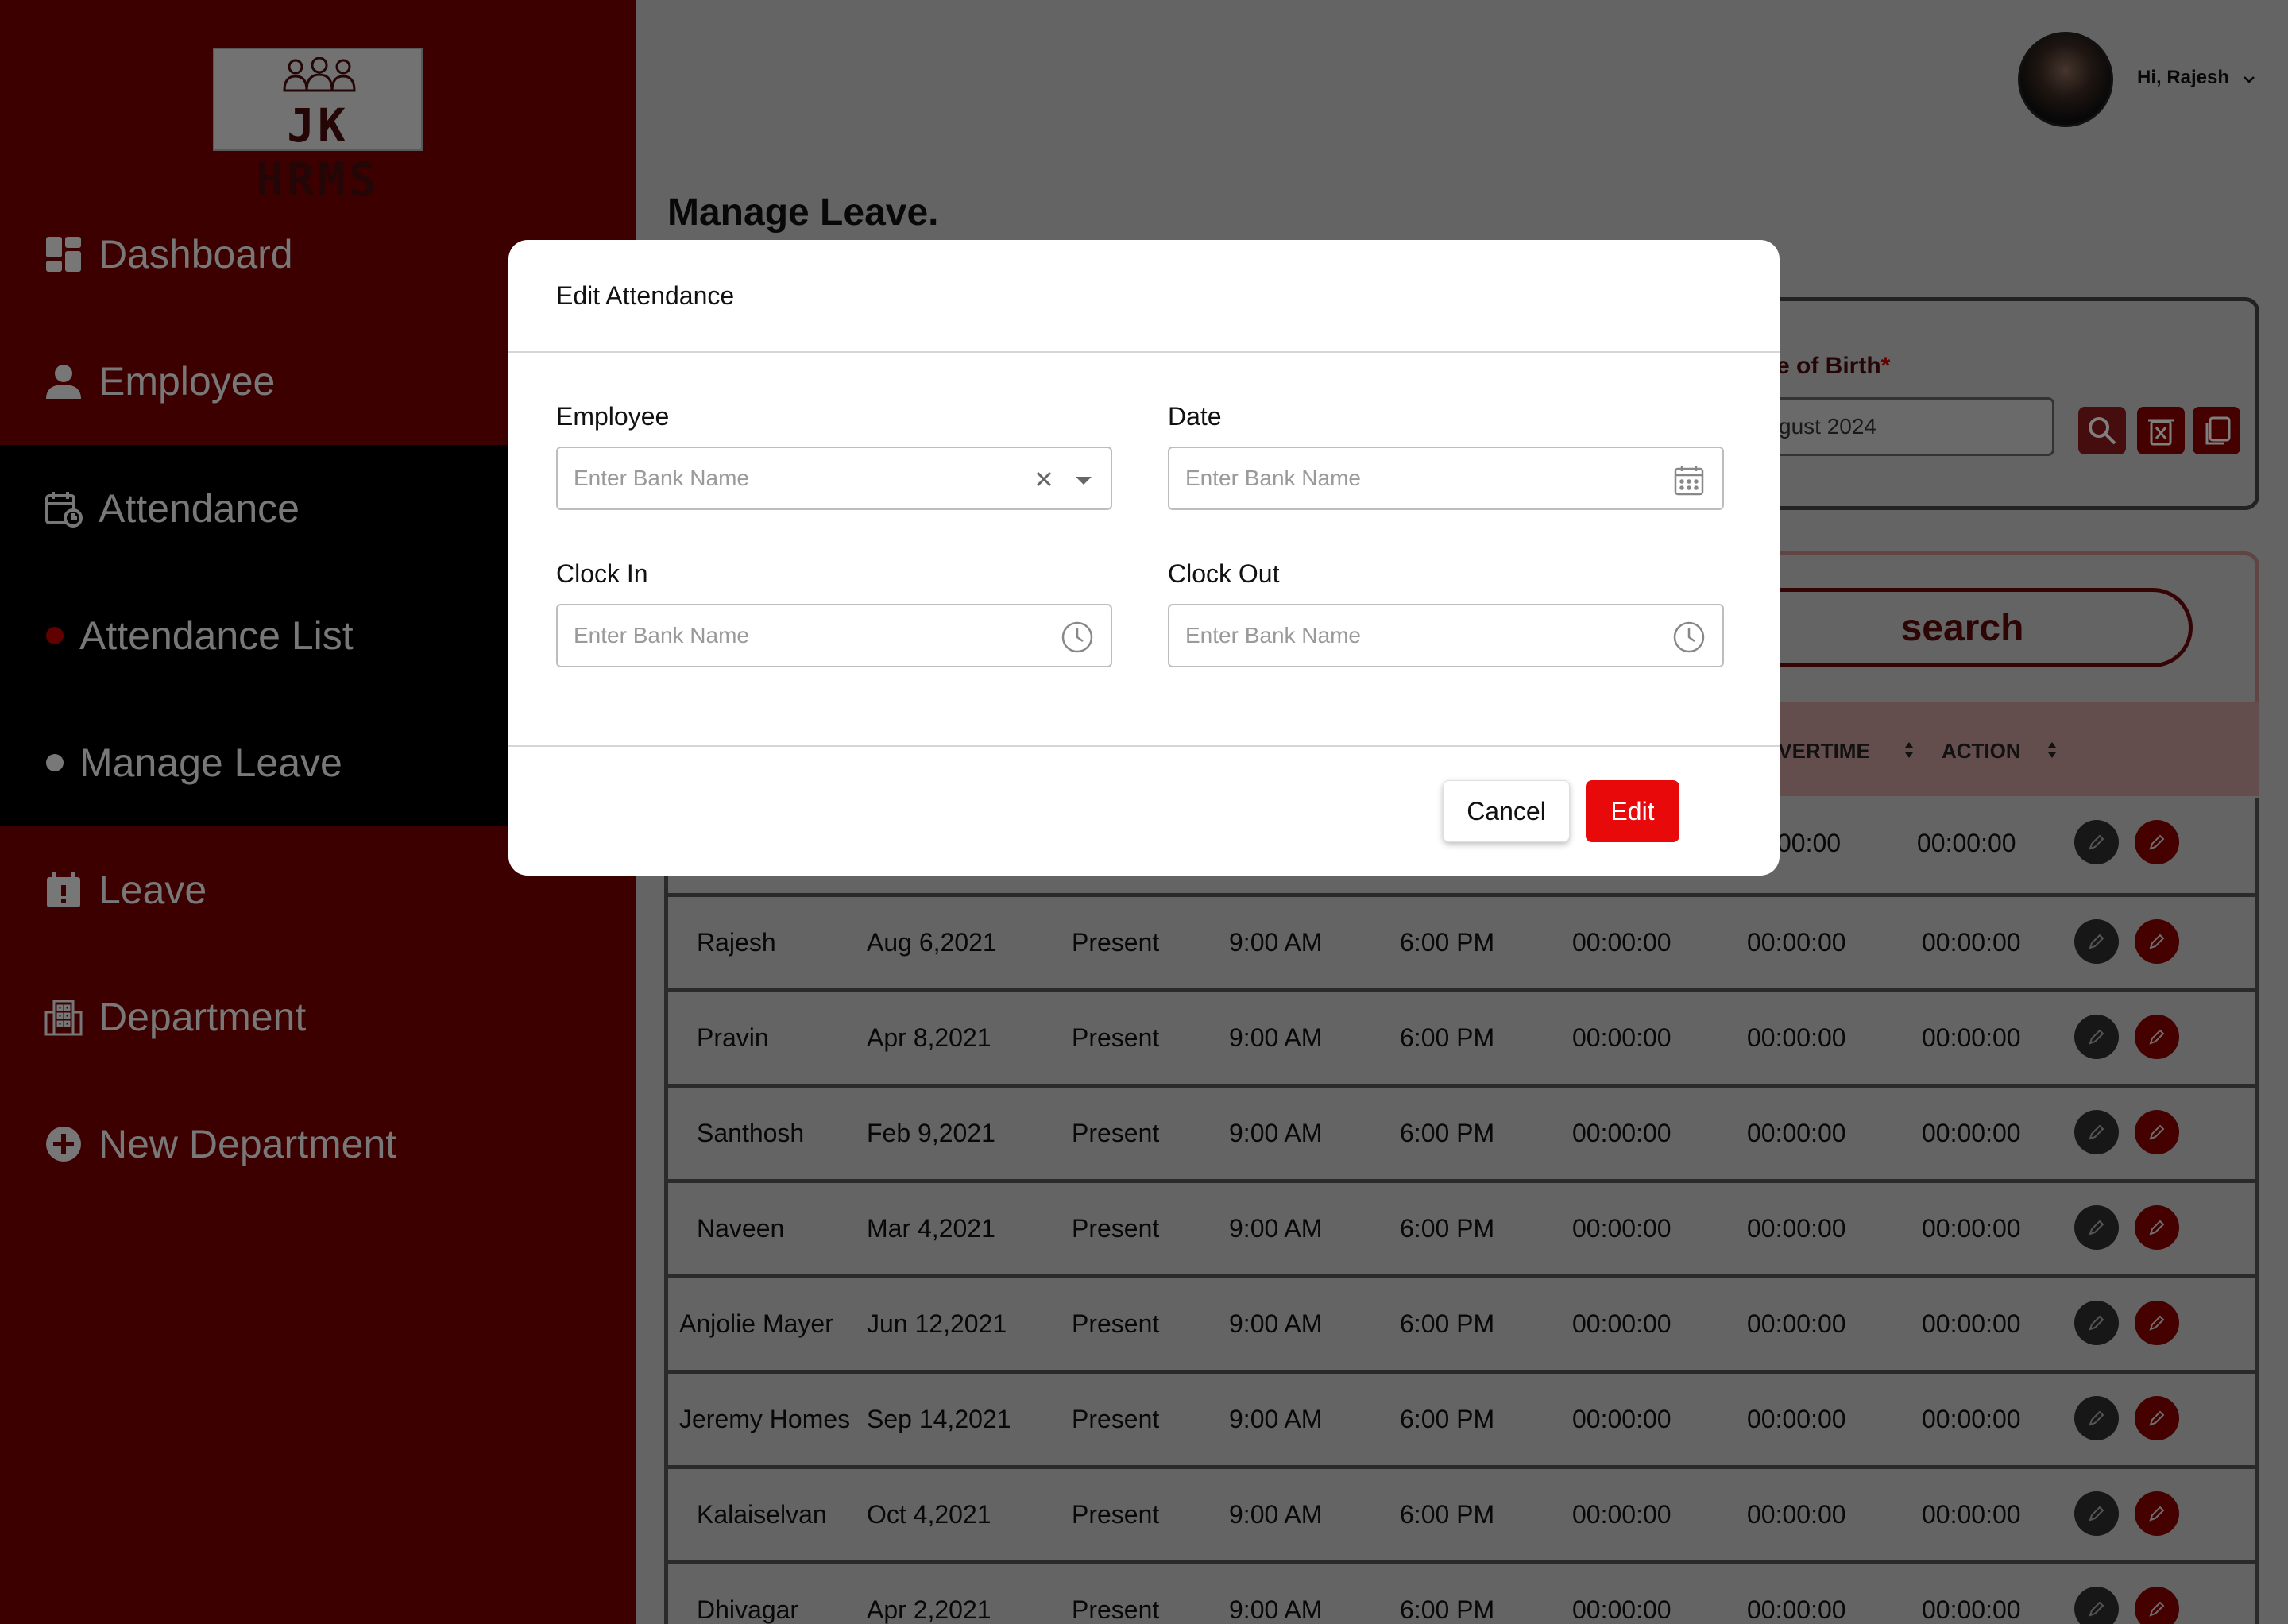 This screenshot has height=1624, width=2288. What do you see at coordinates (602, 573) in the screenshot?
I see `clock-in-label: Clock In` at bounding box center [602, 573].